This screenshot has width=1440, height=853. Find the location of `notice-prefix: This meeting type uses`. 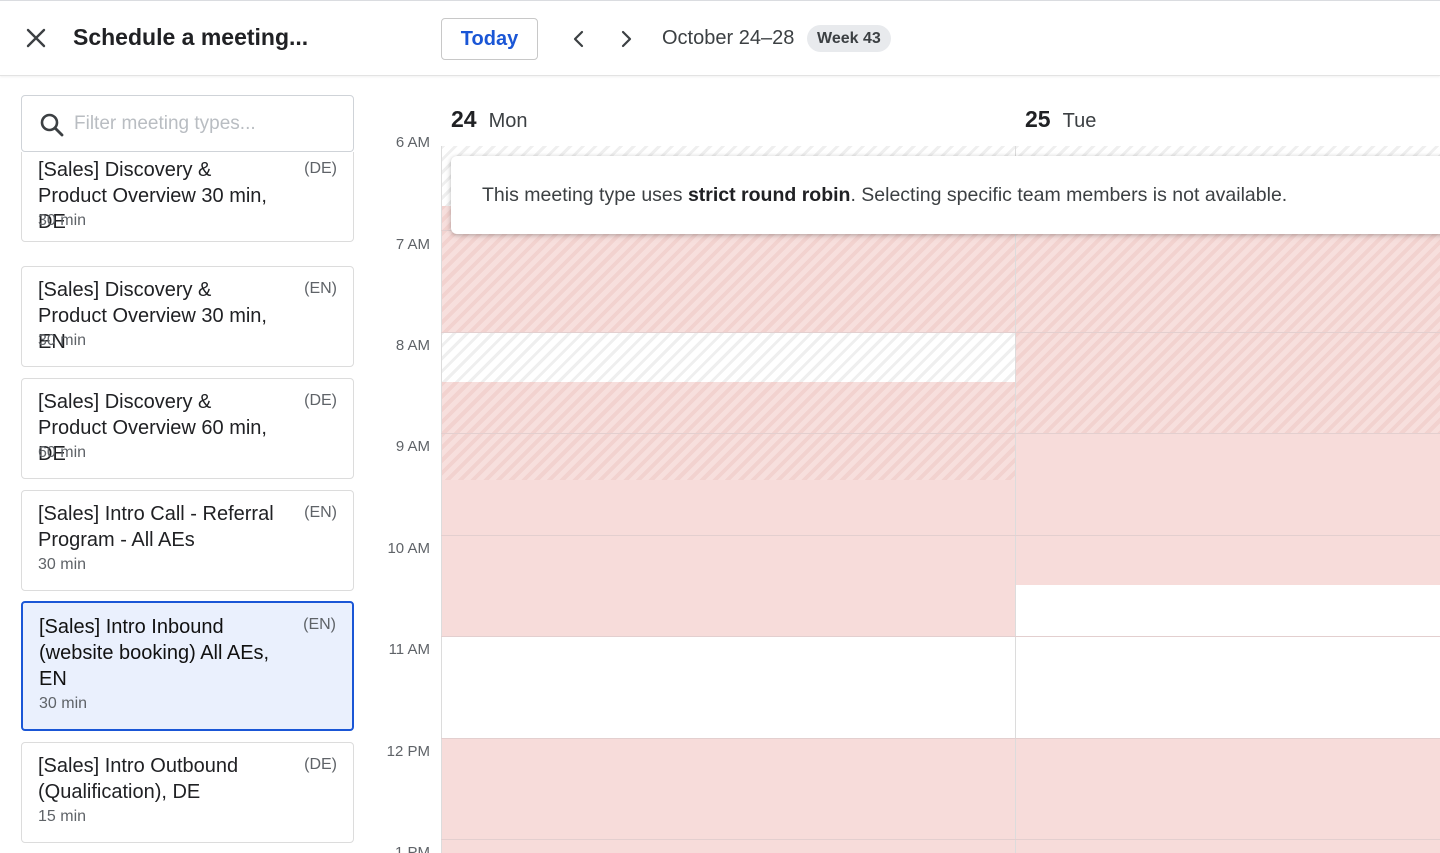

notice-prefix: This meeting type uses is located at coordinates (585, 195).